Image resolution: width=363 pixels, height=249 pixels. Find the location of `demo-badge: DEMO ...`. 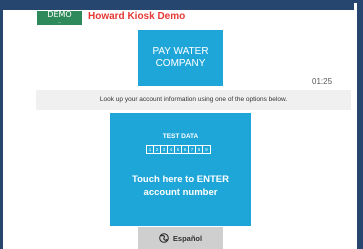

demo-badge: DEMO ... is located at coordinates (59, 18).